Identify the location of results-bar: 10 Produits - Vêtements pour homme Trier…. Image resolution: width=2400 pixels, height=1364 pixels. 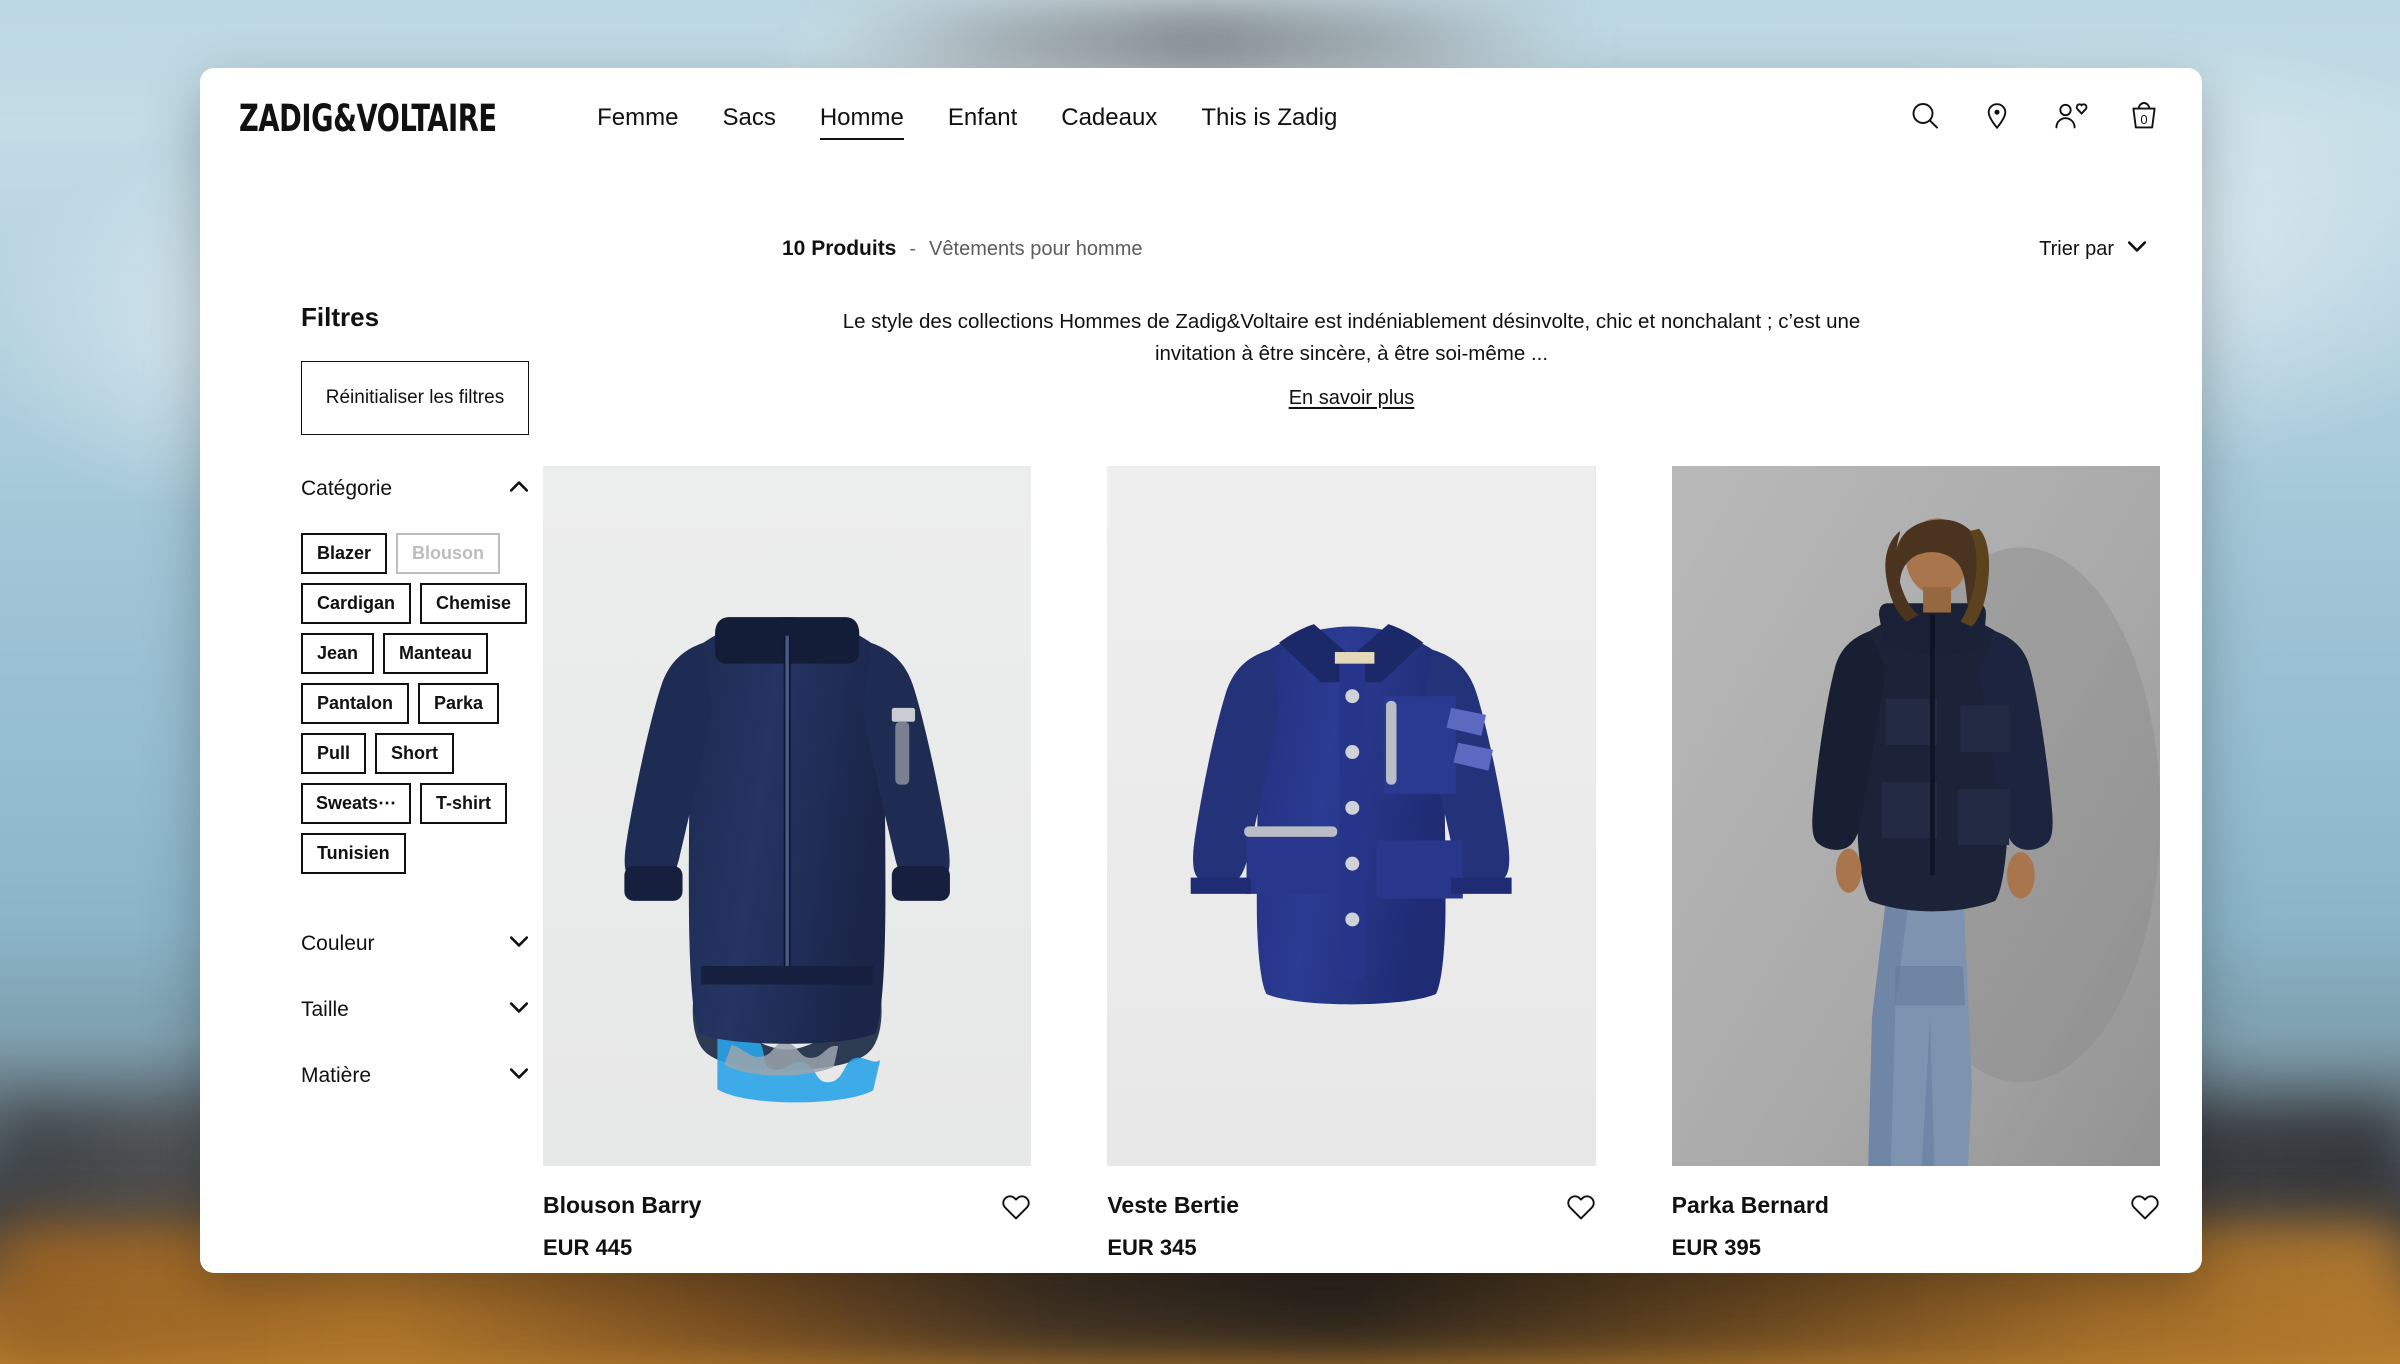
(1201, 249).